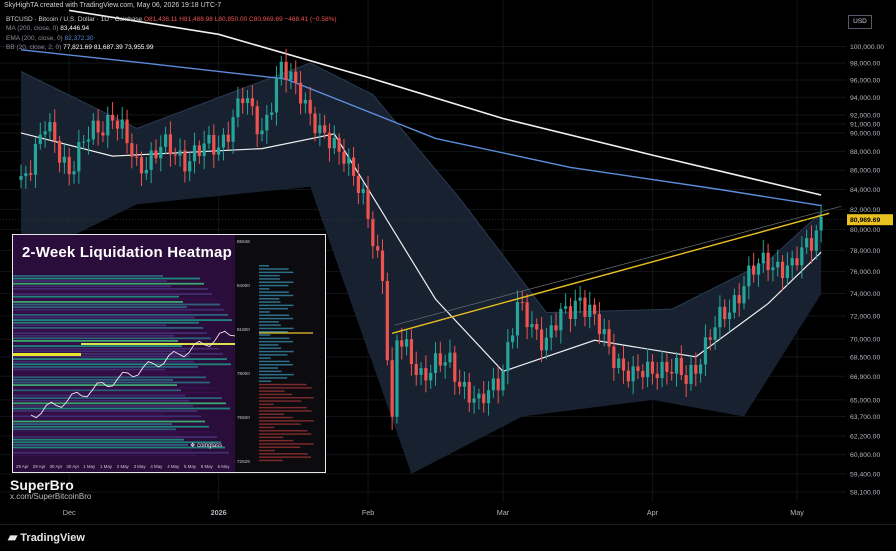 Image resolution: width=896 pixels, height=551 pixels. I want to click on price-label: 76,000.00, so click(865, 272).